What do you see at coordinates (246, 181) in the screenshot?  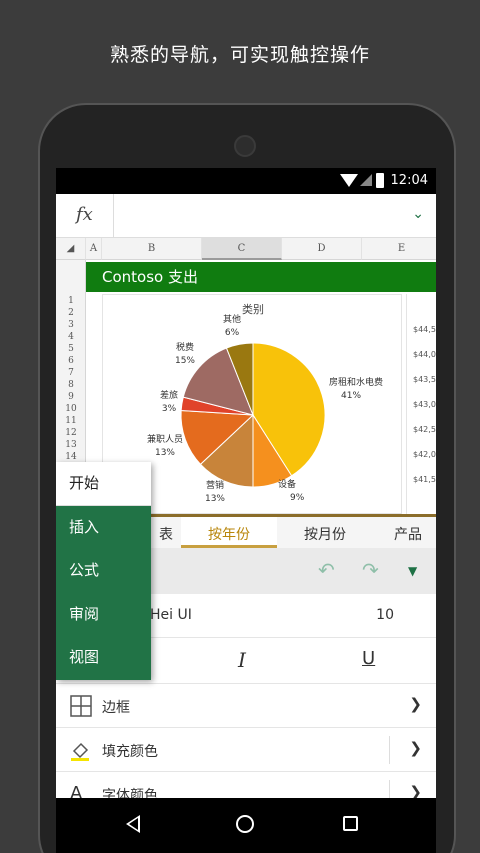 I see `status-bar: 12:04` at bounding box center [246, 181].